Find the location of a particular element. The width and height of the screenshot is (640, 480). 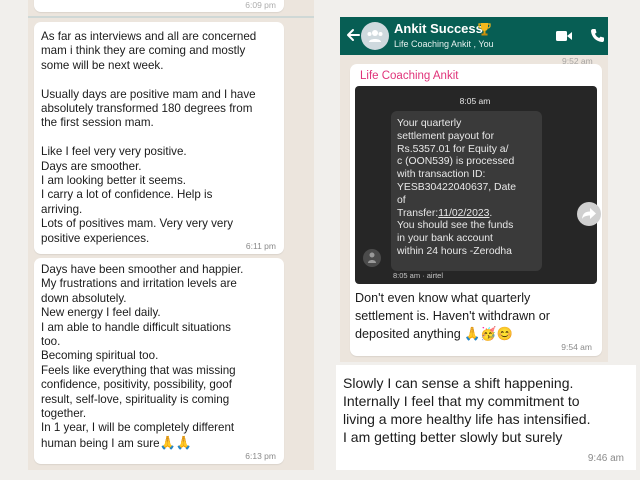

message-time: 6:13 pm is located at coordinates (260, 456).